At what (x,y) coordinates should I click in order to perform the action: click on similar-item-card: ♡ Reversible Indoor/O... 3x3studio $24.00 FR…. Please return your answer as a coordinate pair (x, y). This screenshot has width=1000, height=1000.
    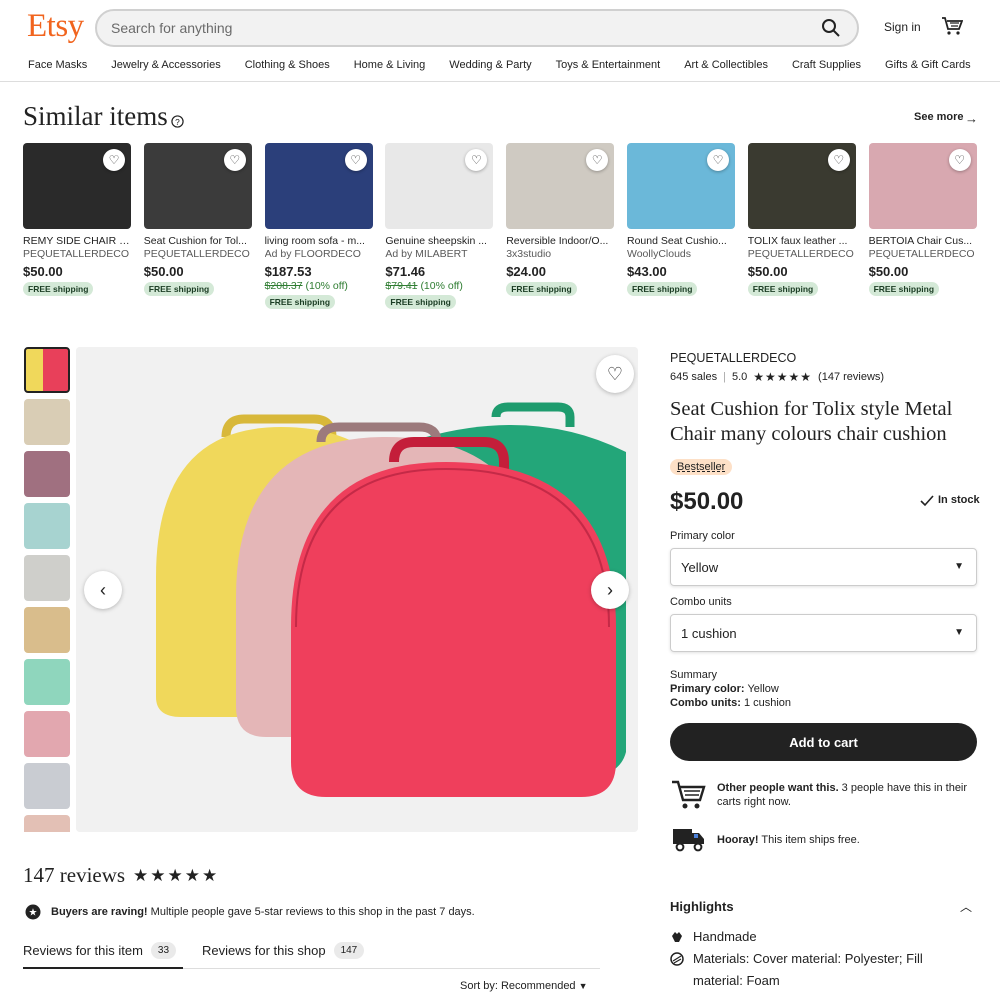
    Looking at the image, I should click on (560, 220).